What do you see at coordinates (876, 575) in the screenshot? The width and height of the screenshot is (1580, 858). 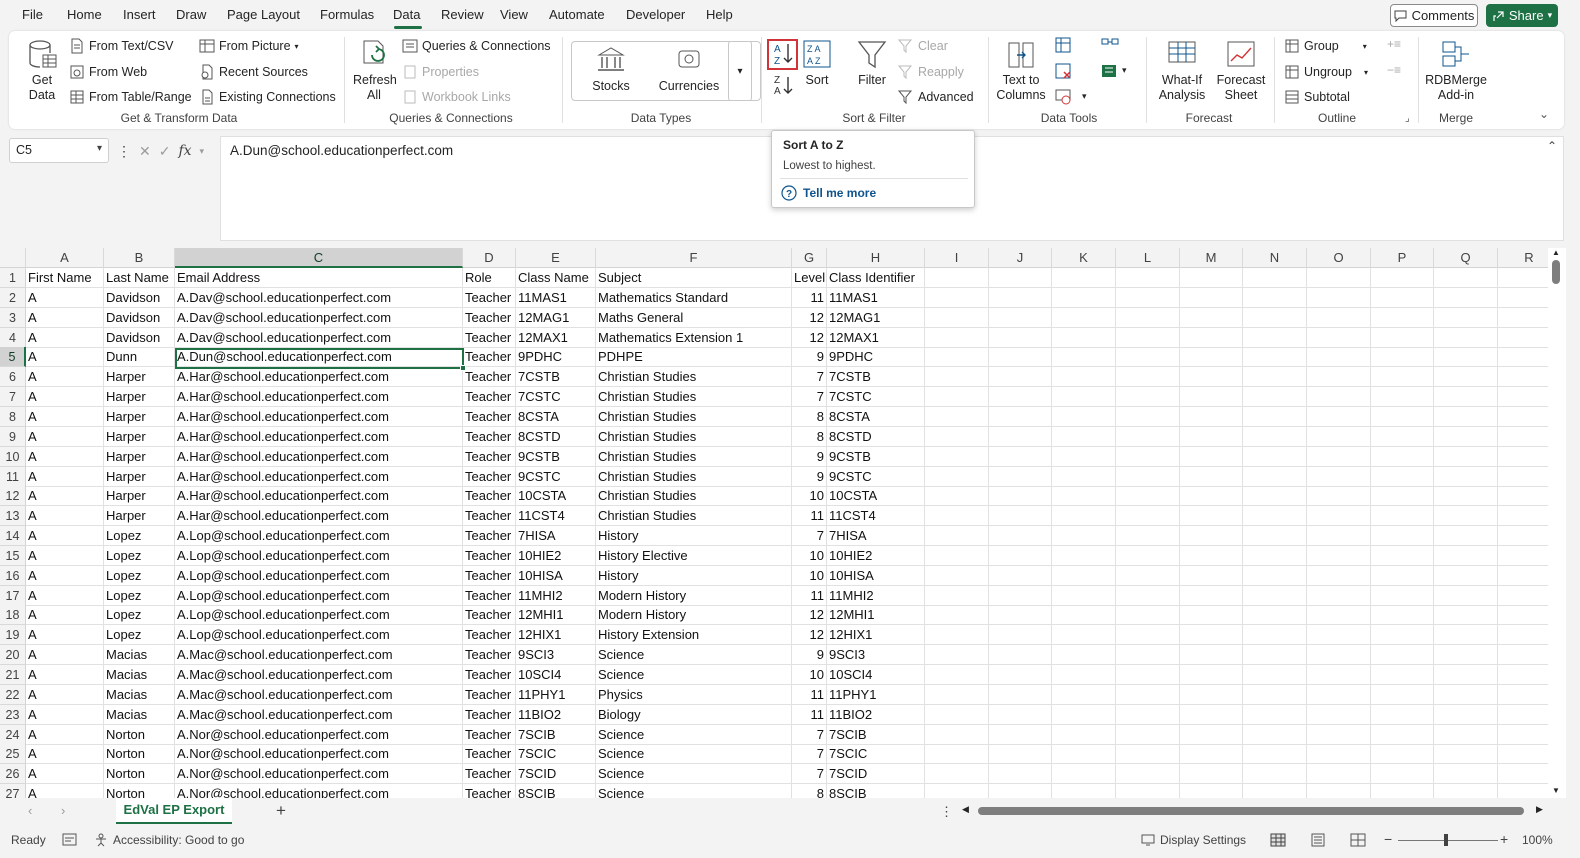 I see `table-cell: 10HISA` at bounding box center [876, 575].